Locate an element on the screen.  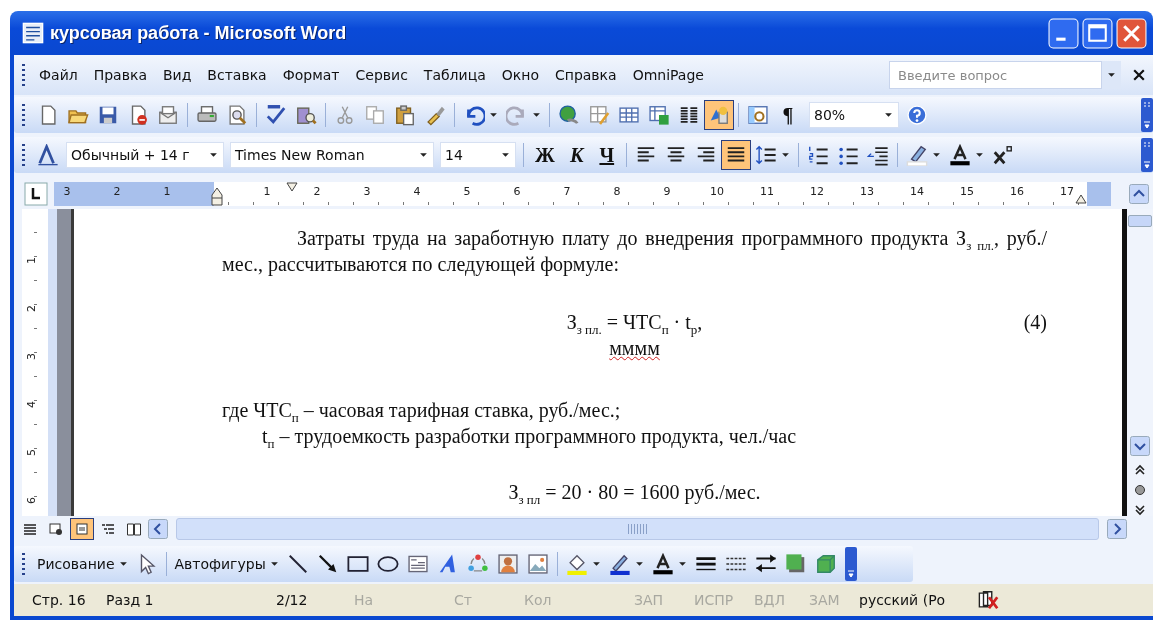
menu-item: Вид is located at coordinates (179, 75).